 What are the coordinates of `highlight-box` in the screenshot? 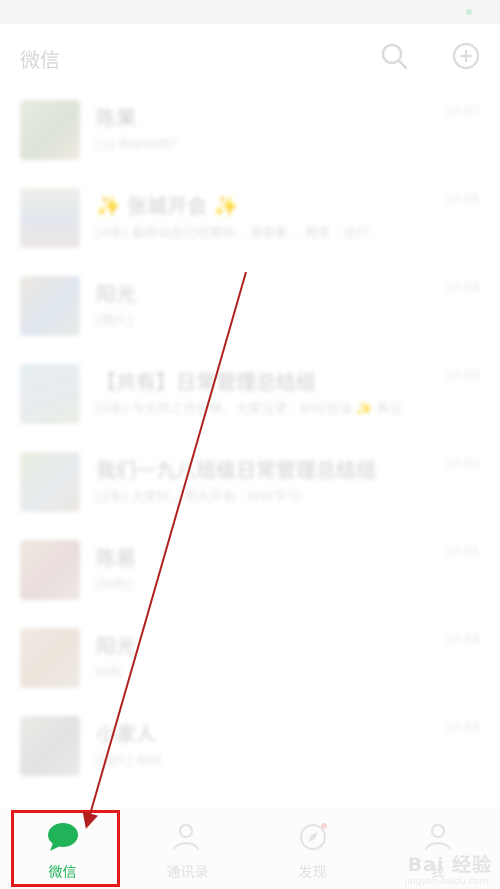 It's located at (65, 848).